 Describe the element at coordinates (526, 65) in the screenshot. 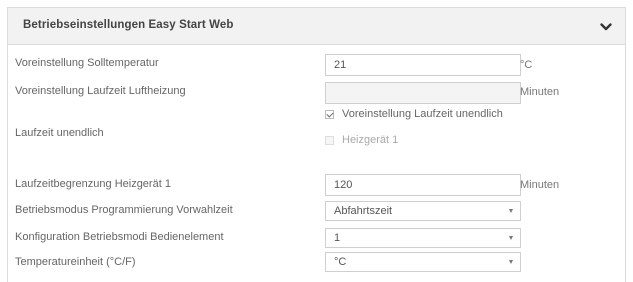

I see `solltemperatur-unit: °C` at that location.